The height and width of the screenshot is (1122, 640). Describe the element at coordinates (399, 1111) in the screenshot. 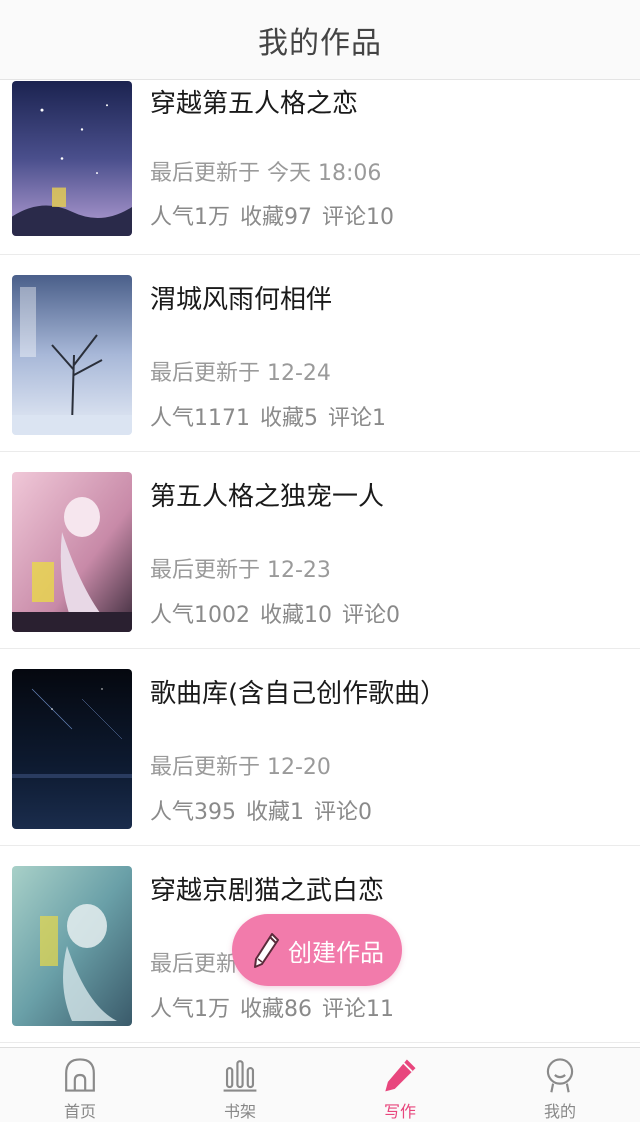

I see `tab-write-label: 写作` at that location.